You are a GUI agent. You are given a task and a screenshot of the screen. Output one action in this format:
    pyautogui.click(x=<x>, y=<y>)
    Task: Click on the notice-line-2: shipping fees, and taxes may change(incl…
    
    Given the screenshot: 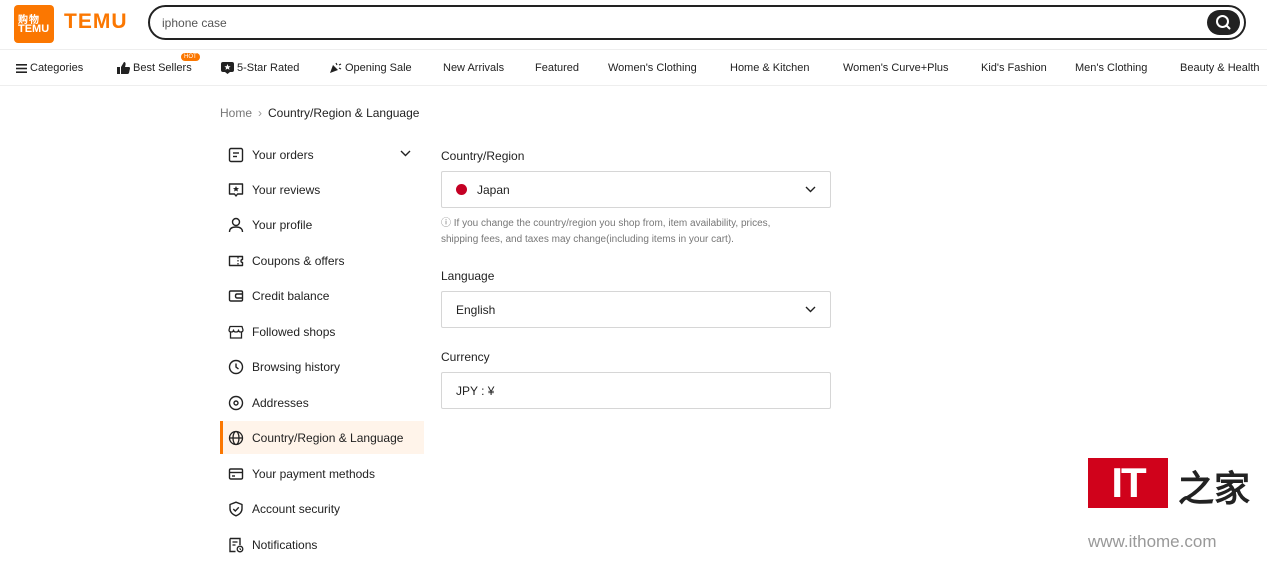 What is the action you would take?
    pyautogui.click(x=587, y=239)
    